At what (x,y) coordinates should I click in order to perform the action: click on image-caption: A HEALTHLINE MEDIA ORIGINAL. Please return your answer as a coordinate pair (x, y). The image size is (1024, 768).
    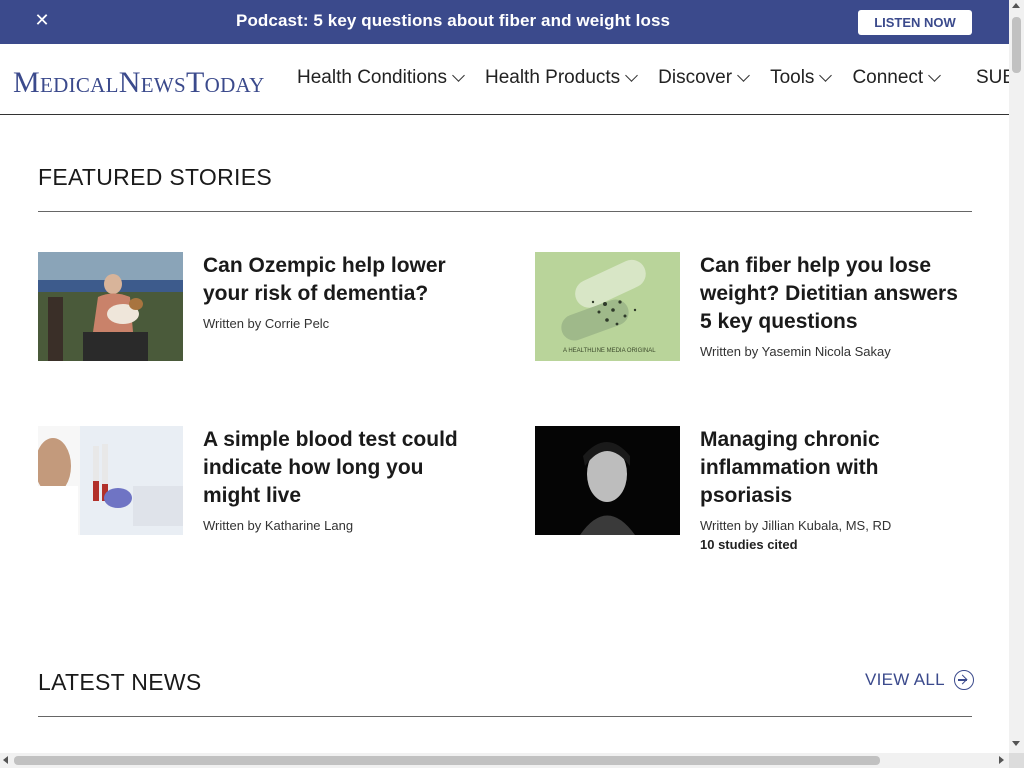
    Looking at the image, I should click on (609, 351).